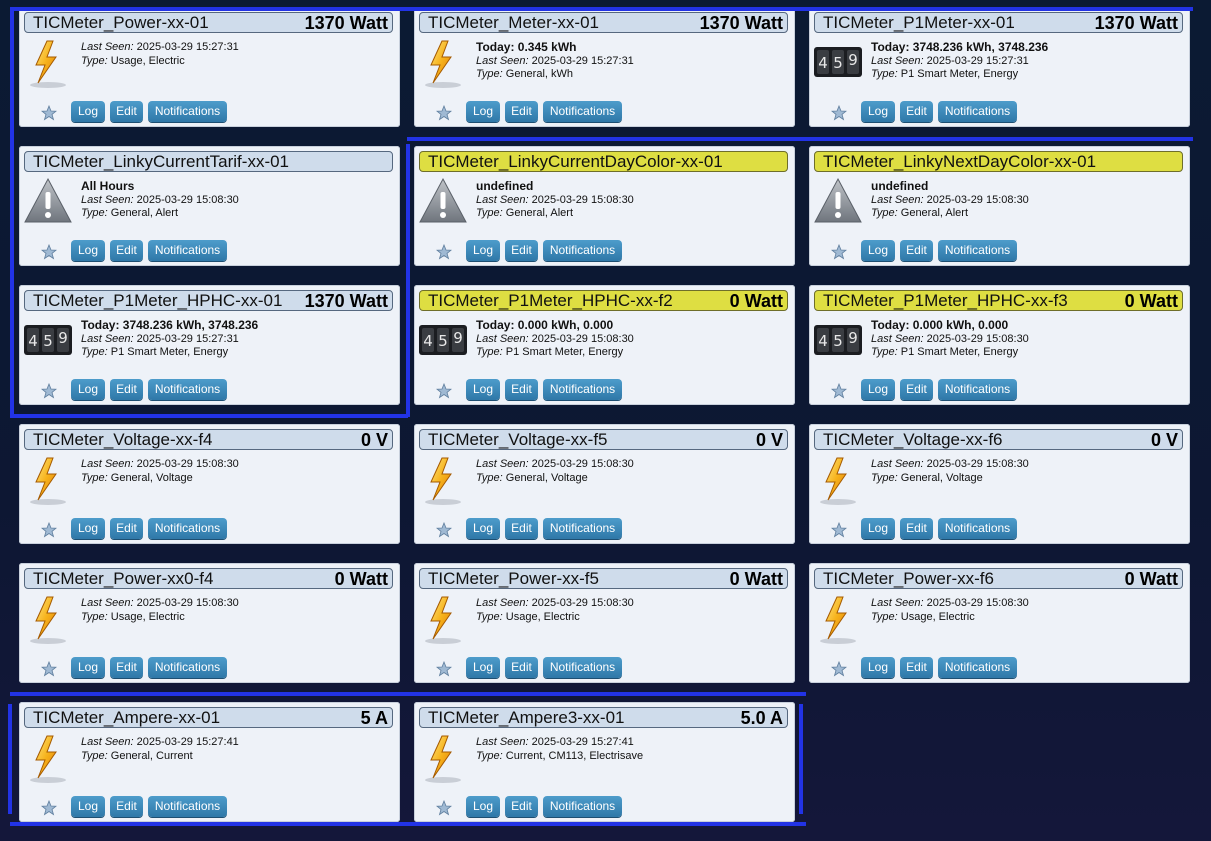 The height and width of the screenshot is (841, 1211). What do you see at coordinates (208, 439) in the screenshot?
I see `device-title-bar: TICMeter_Voltage-xx-f4 0 V` at bounding box center [208, 439].